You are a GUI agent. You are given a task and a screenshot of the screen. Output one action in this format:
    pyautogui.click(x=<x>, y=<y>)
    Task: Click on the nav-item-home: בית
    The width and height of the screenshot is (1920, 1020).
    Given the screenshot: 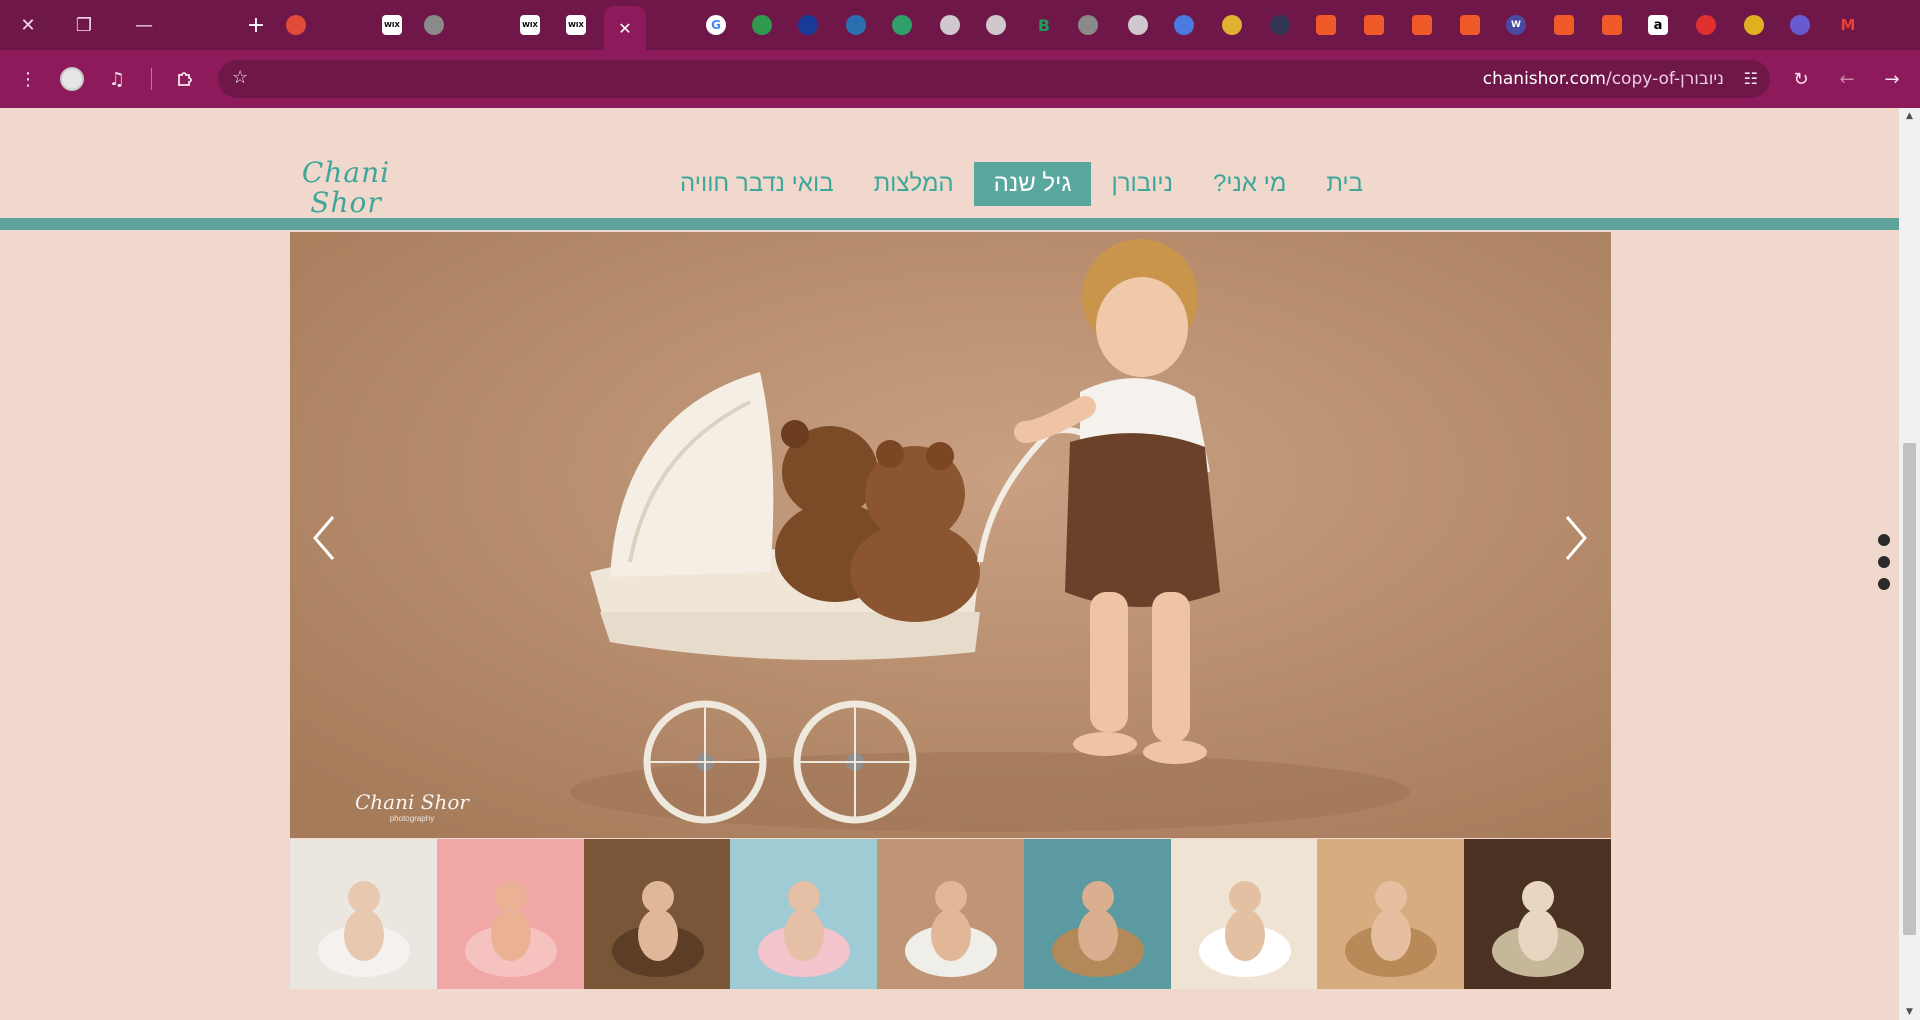 What is the action you would take?
    pyautogui.click(x=1344, y=184)
    